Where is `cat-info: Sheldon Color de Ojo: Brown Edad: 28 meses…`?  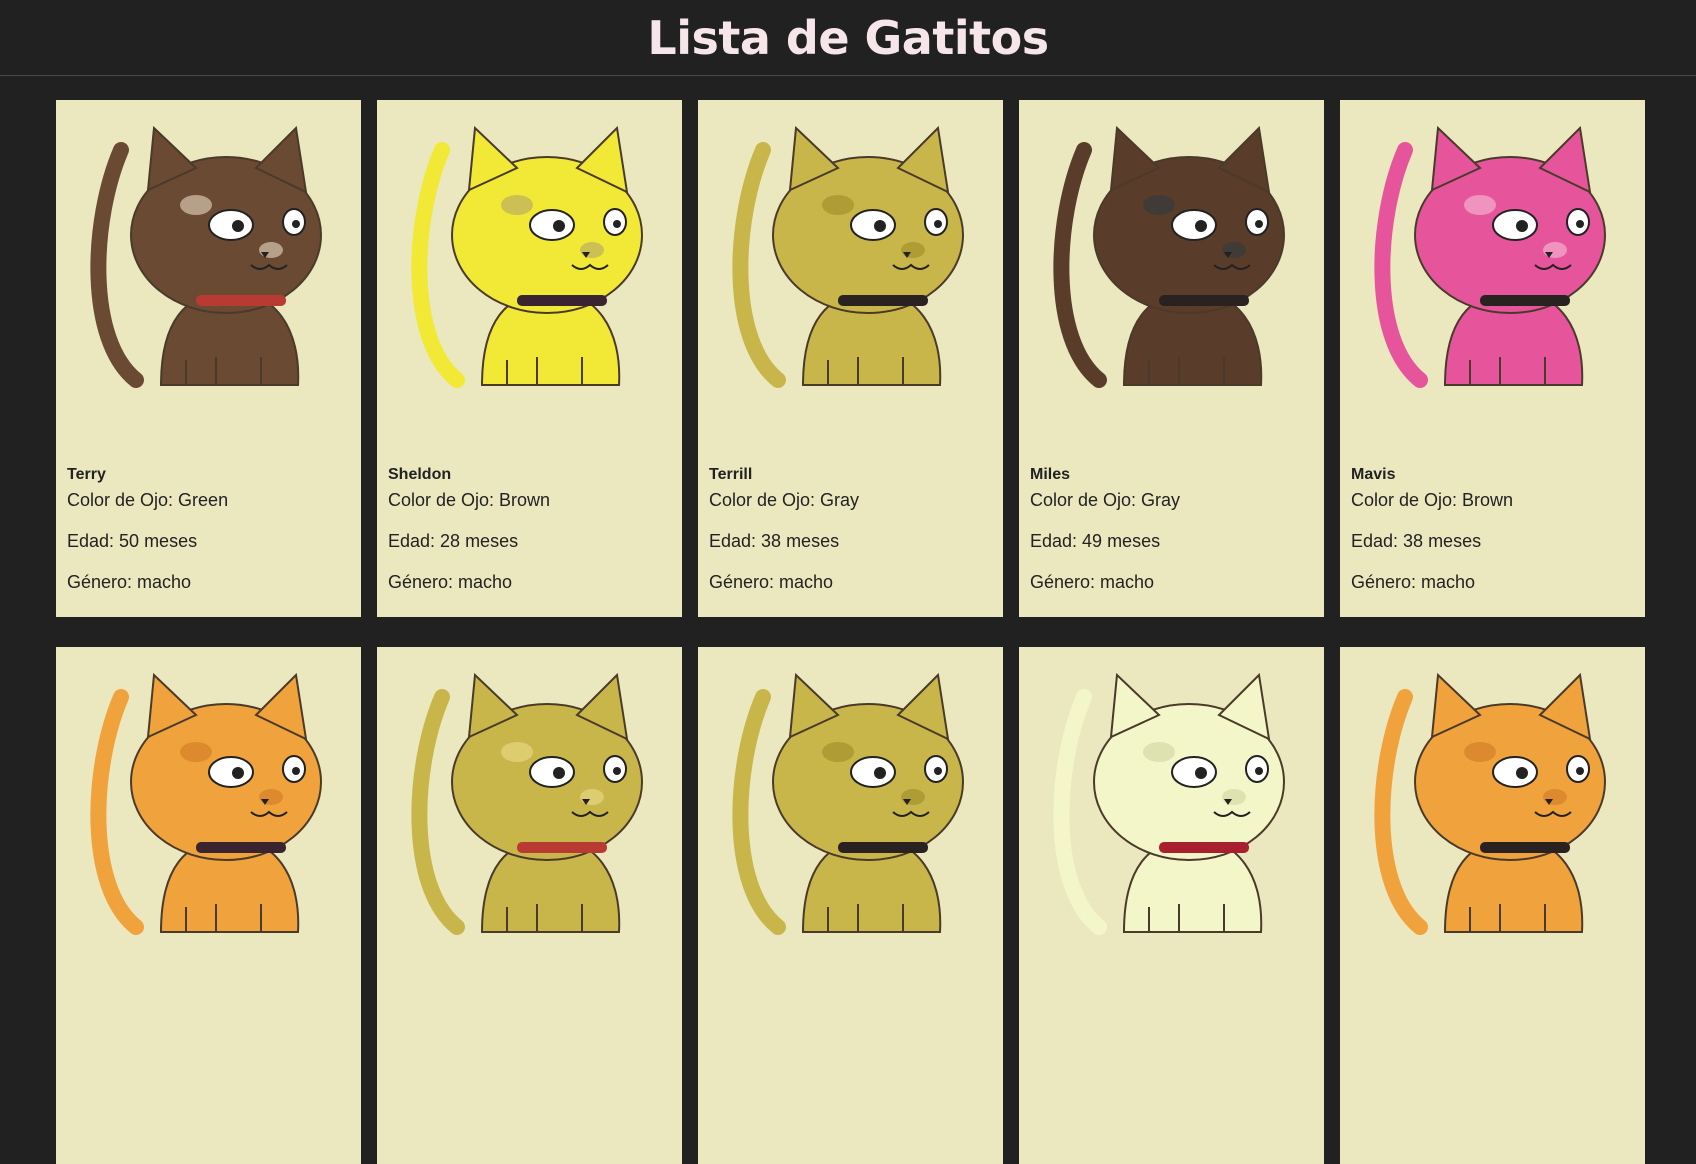
cat-info: Sheldon Color de Ojo: Brown Edad: 28 meses… is located at coordinates (531, 539).